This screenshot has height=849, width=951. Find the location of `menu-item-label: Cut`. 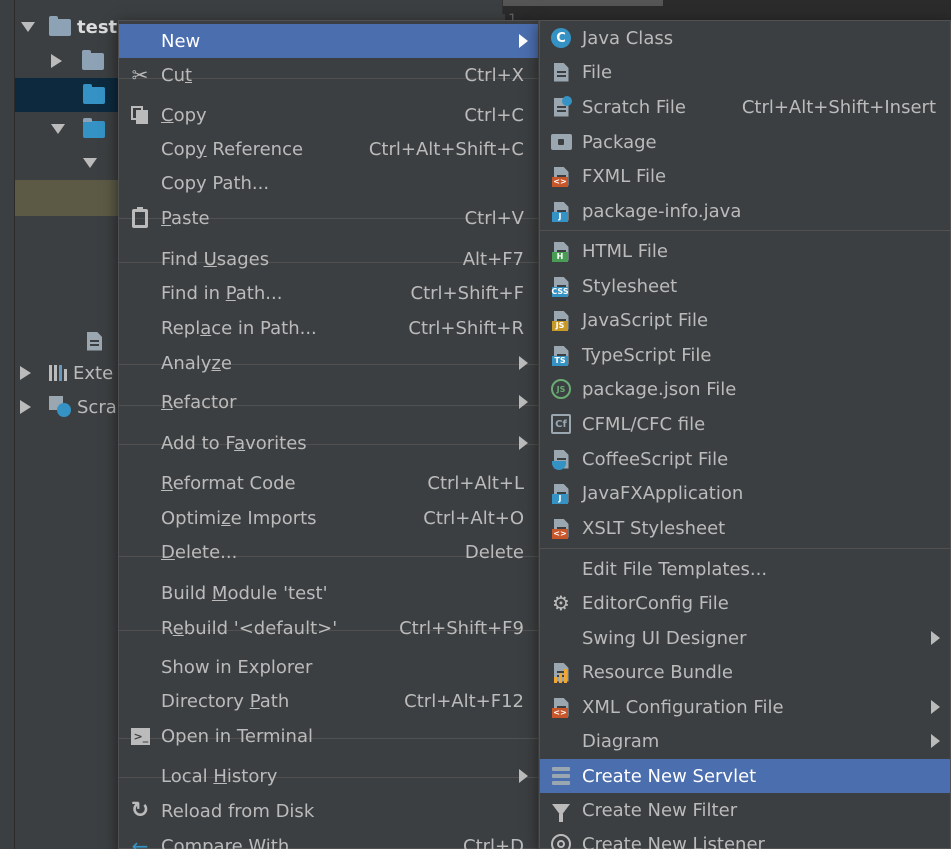

menu-item-label: Cut is located at coordinates (177, 75).